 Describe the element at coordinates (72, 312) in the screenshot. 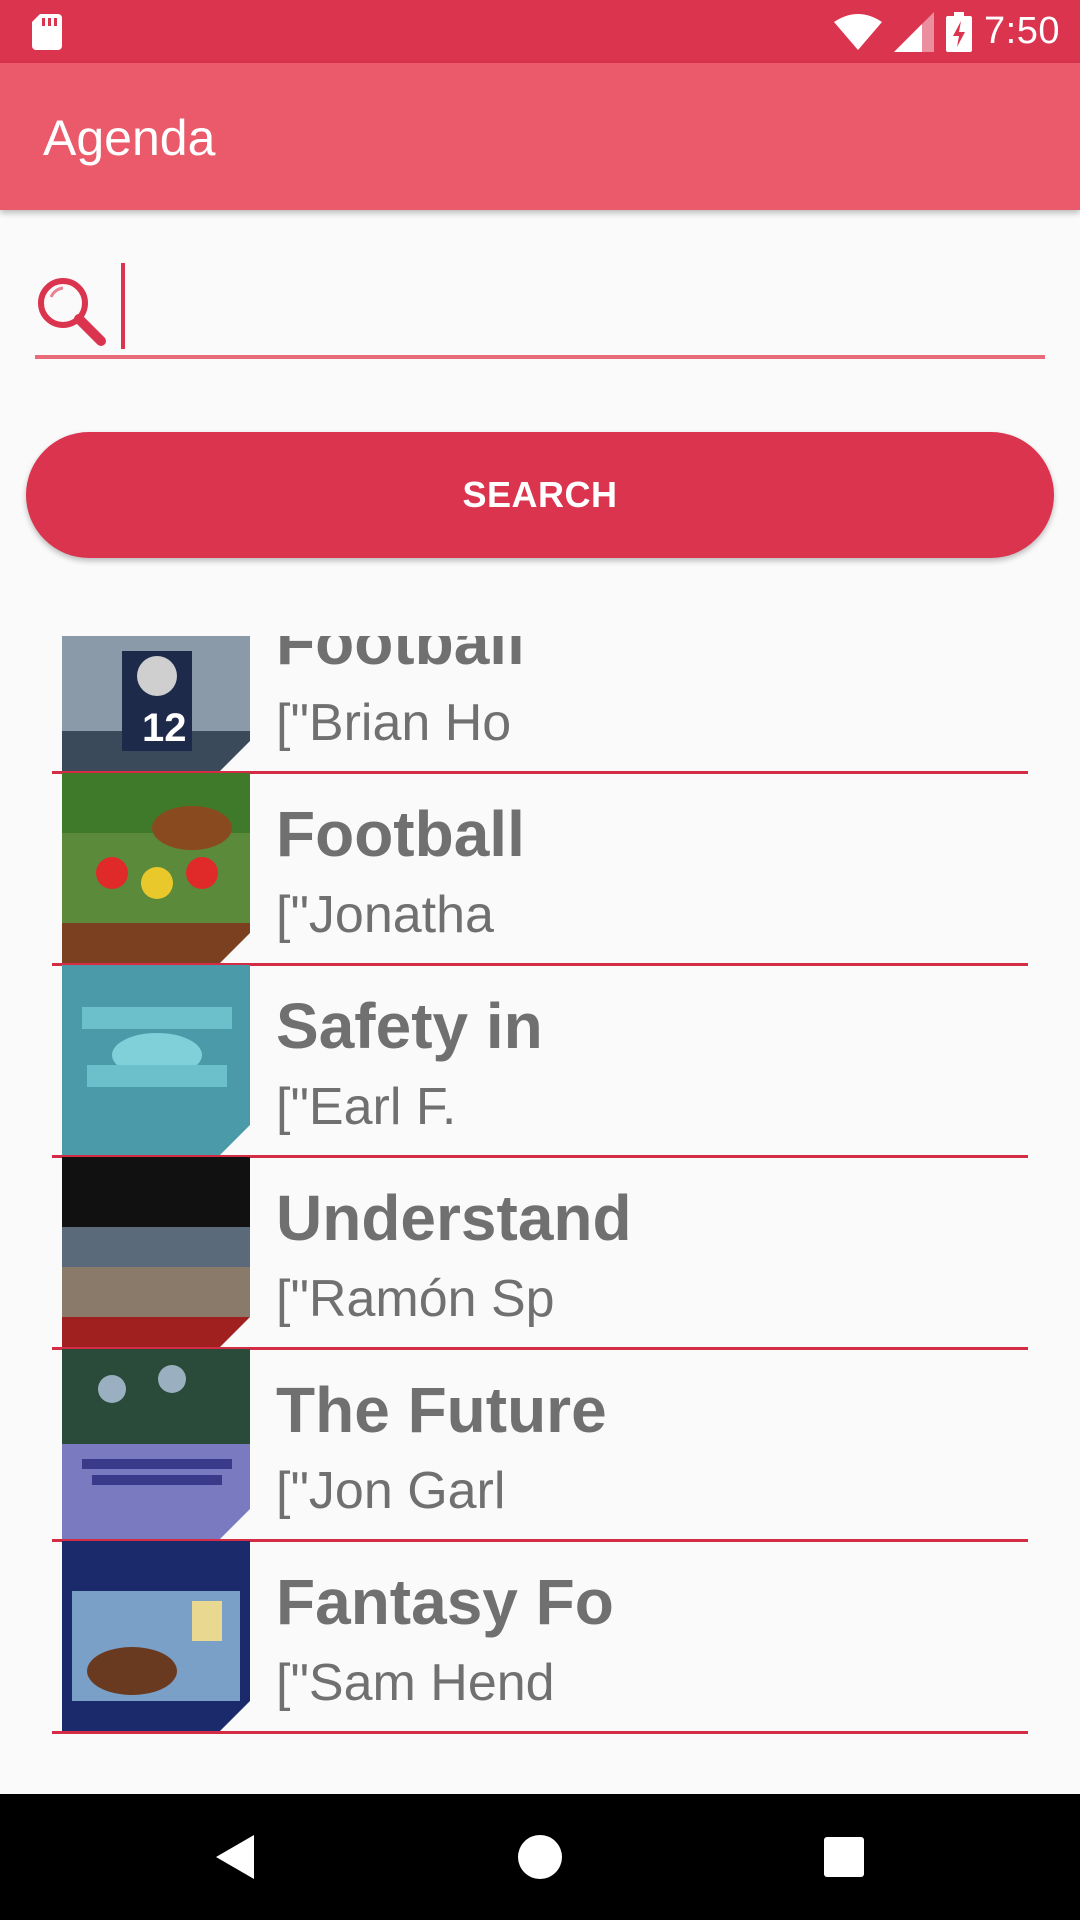

I see `search-icon` at that location.